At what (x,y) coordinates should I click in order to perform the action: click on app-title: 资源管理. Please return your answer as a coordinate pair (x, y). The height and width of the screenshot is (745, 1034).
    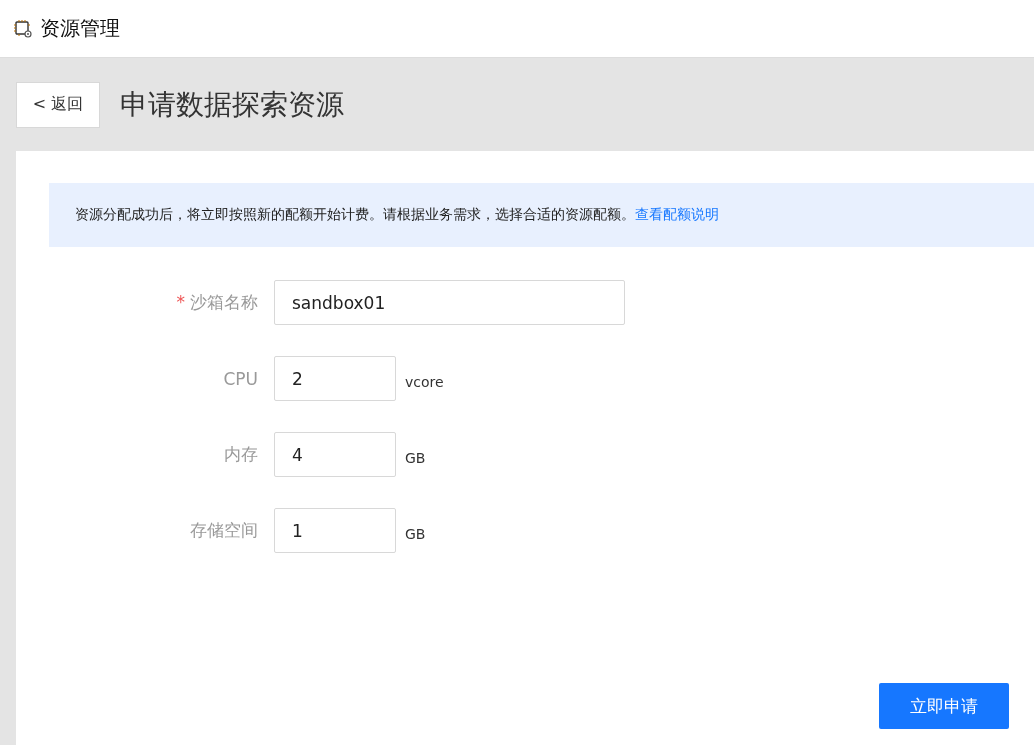
    Looking at the image, I should click on (80, 28).